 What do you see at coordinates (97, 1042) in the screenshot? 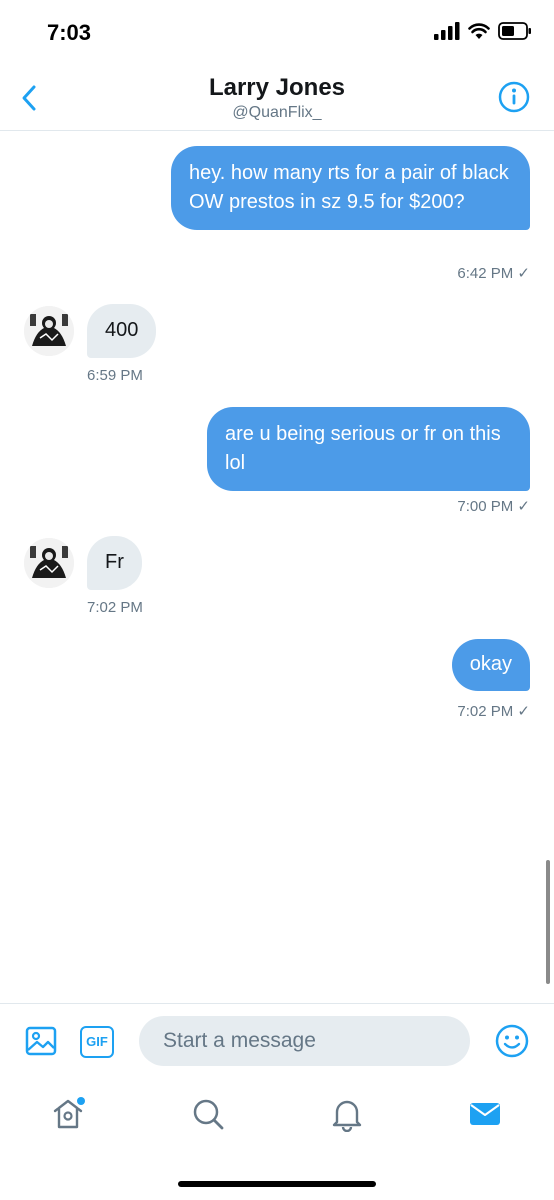
I see `gif-button: GIF` at bounding box center [97, 1042].